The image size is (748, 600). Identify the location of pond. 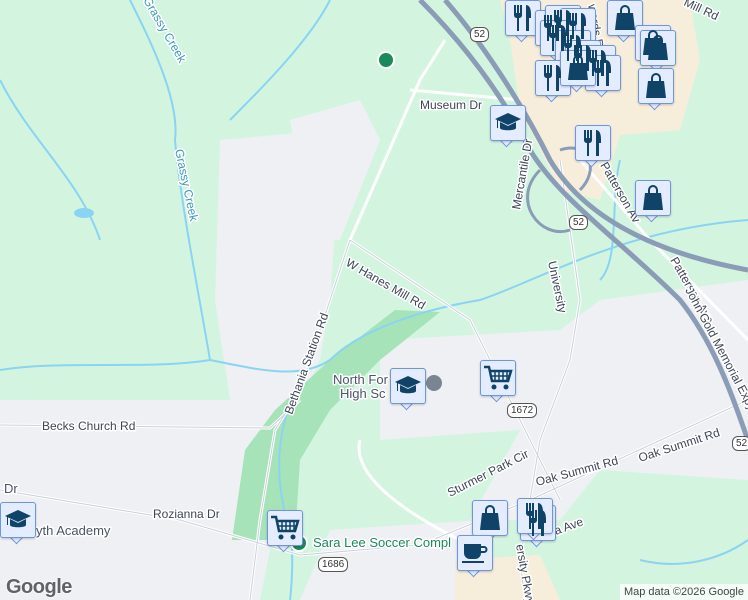
(84, 213).